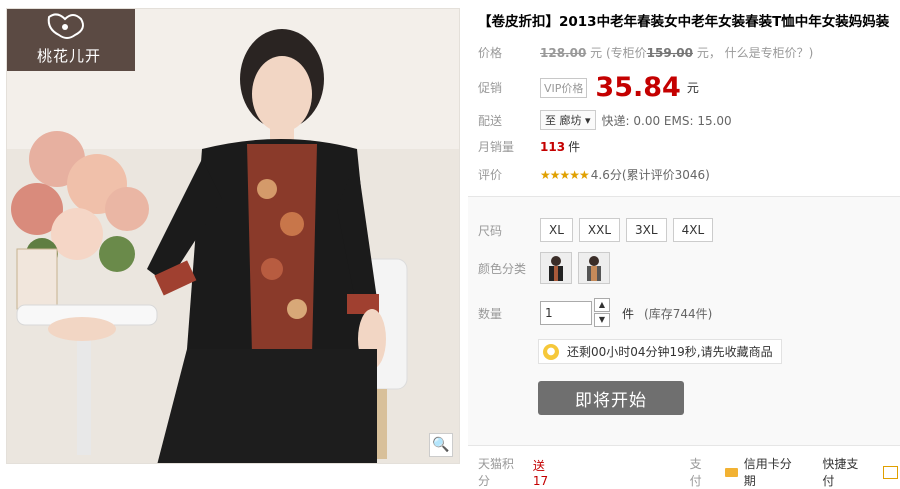  I want to click on quantity-label: 数量, so click(490, 313).